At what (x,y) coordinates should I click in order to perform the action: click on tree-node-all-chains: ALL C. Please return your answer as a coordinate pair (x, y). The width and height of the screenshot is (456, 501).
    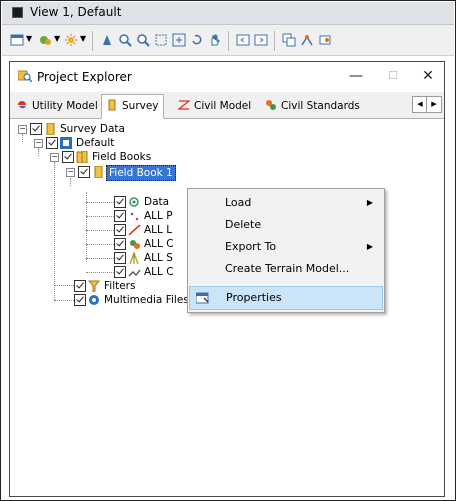
    Looking at the image, I should click on (154, 272).